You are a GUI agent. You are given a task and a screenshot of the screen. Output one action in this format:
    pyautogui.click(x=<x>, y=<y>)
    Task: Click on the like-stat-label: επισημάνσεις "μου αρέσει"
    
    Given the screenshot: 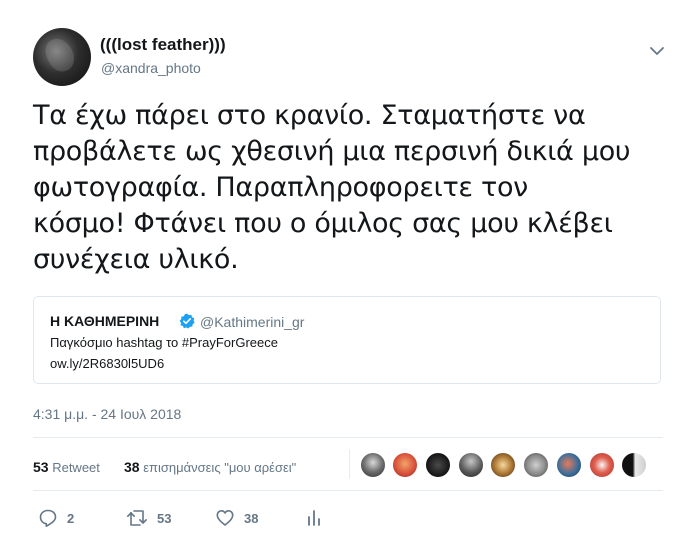 What is the action you would take?
    pyautogui.click(x=220, y=467)
    